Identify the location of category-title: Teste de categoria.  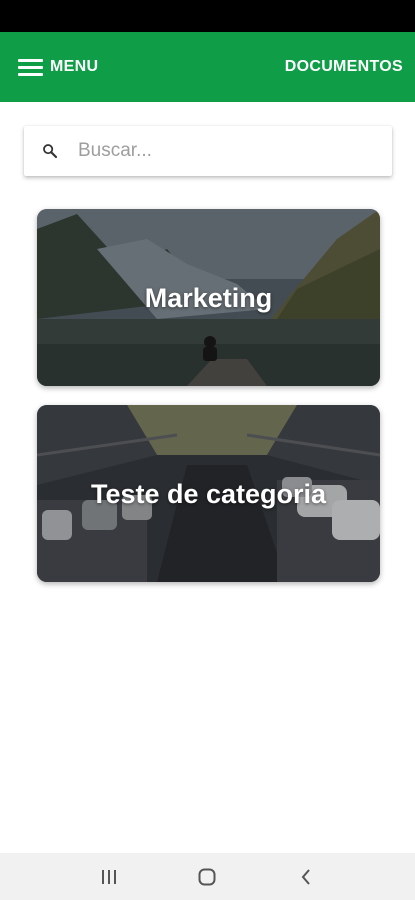
(208, 493).